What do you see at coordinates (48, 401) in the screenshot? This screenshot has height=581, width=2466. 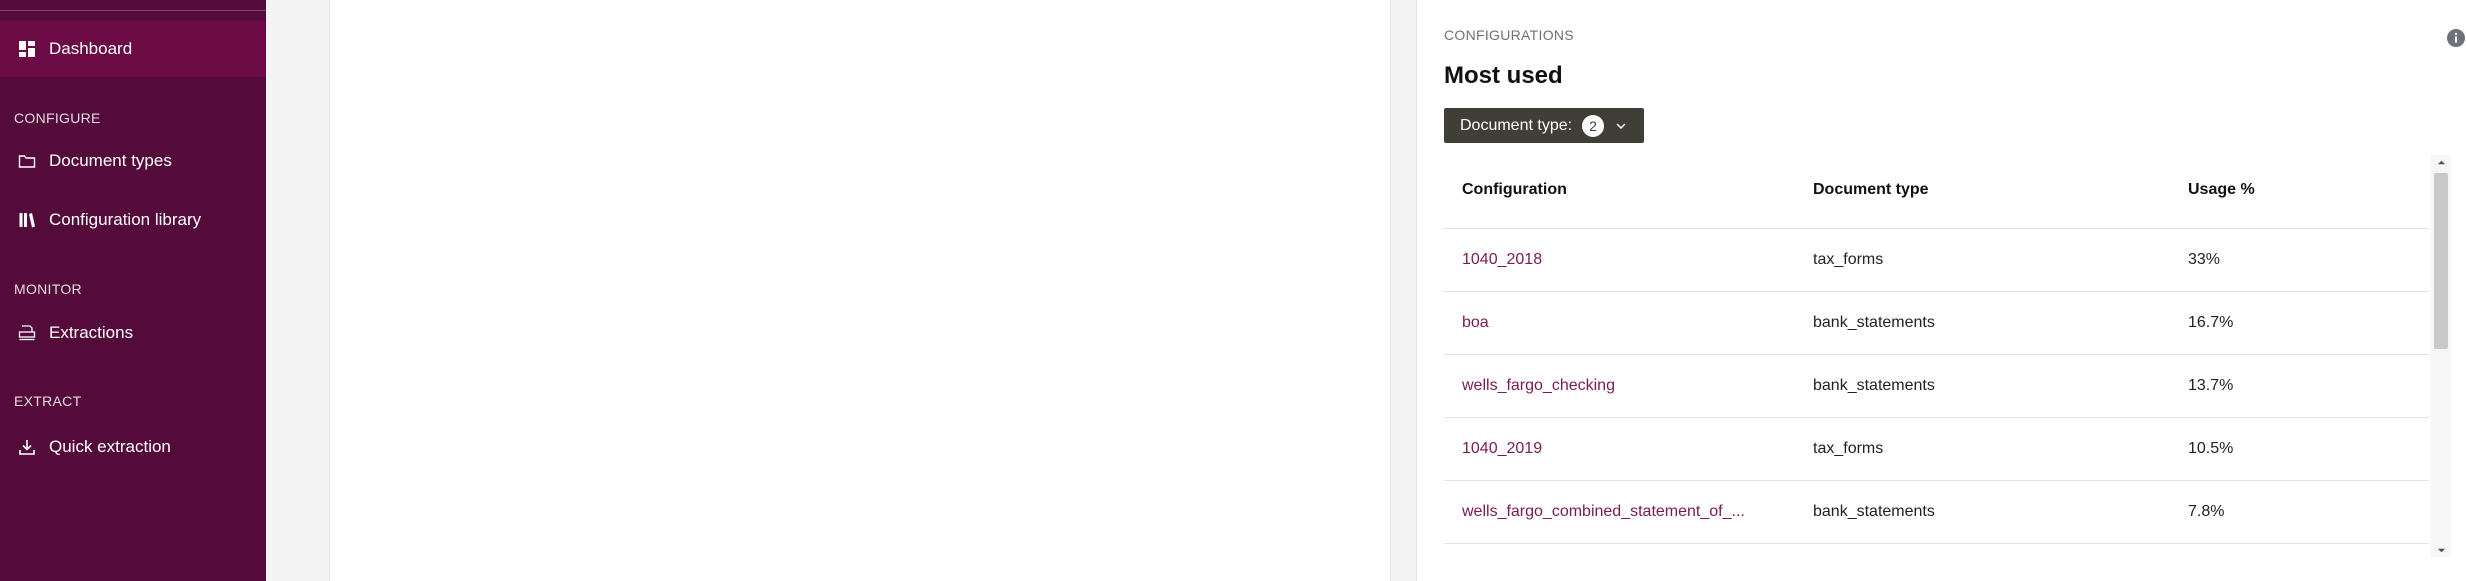 I see `section-label-extract: EXTRACT` at bounding box center [48, 401].